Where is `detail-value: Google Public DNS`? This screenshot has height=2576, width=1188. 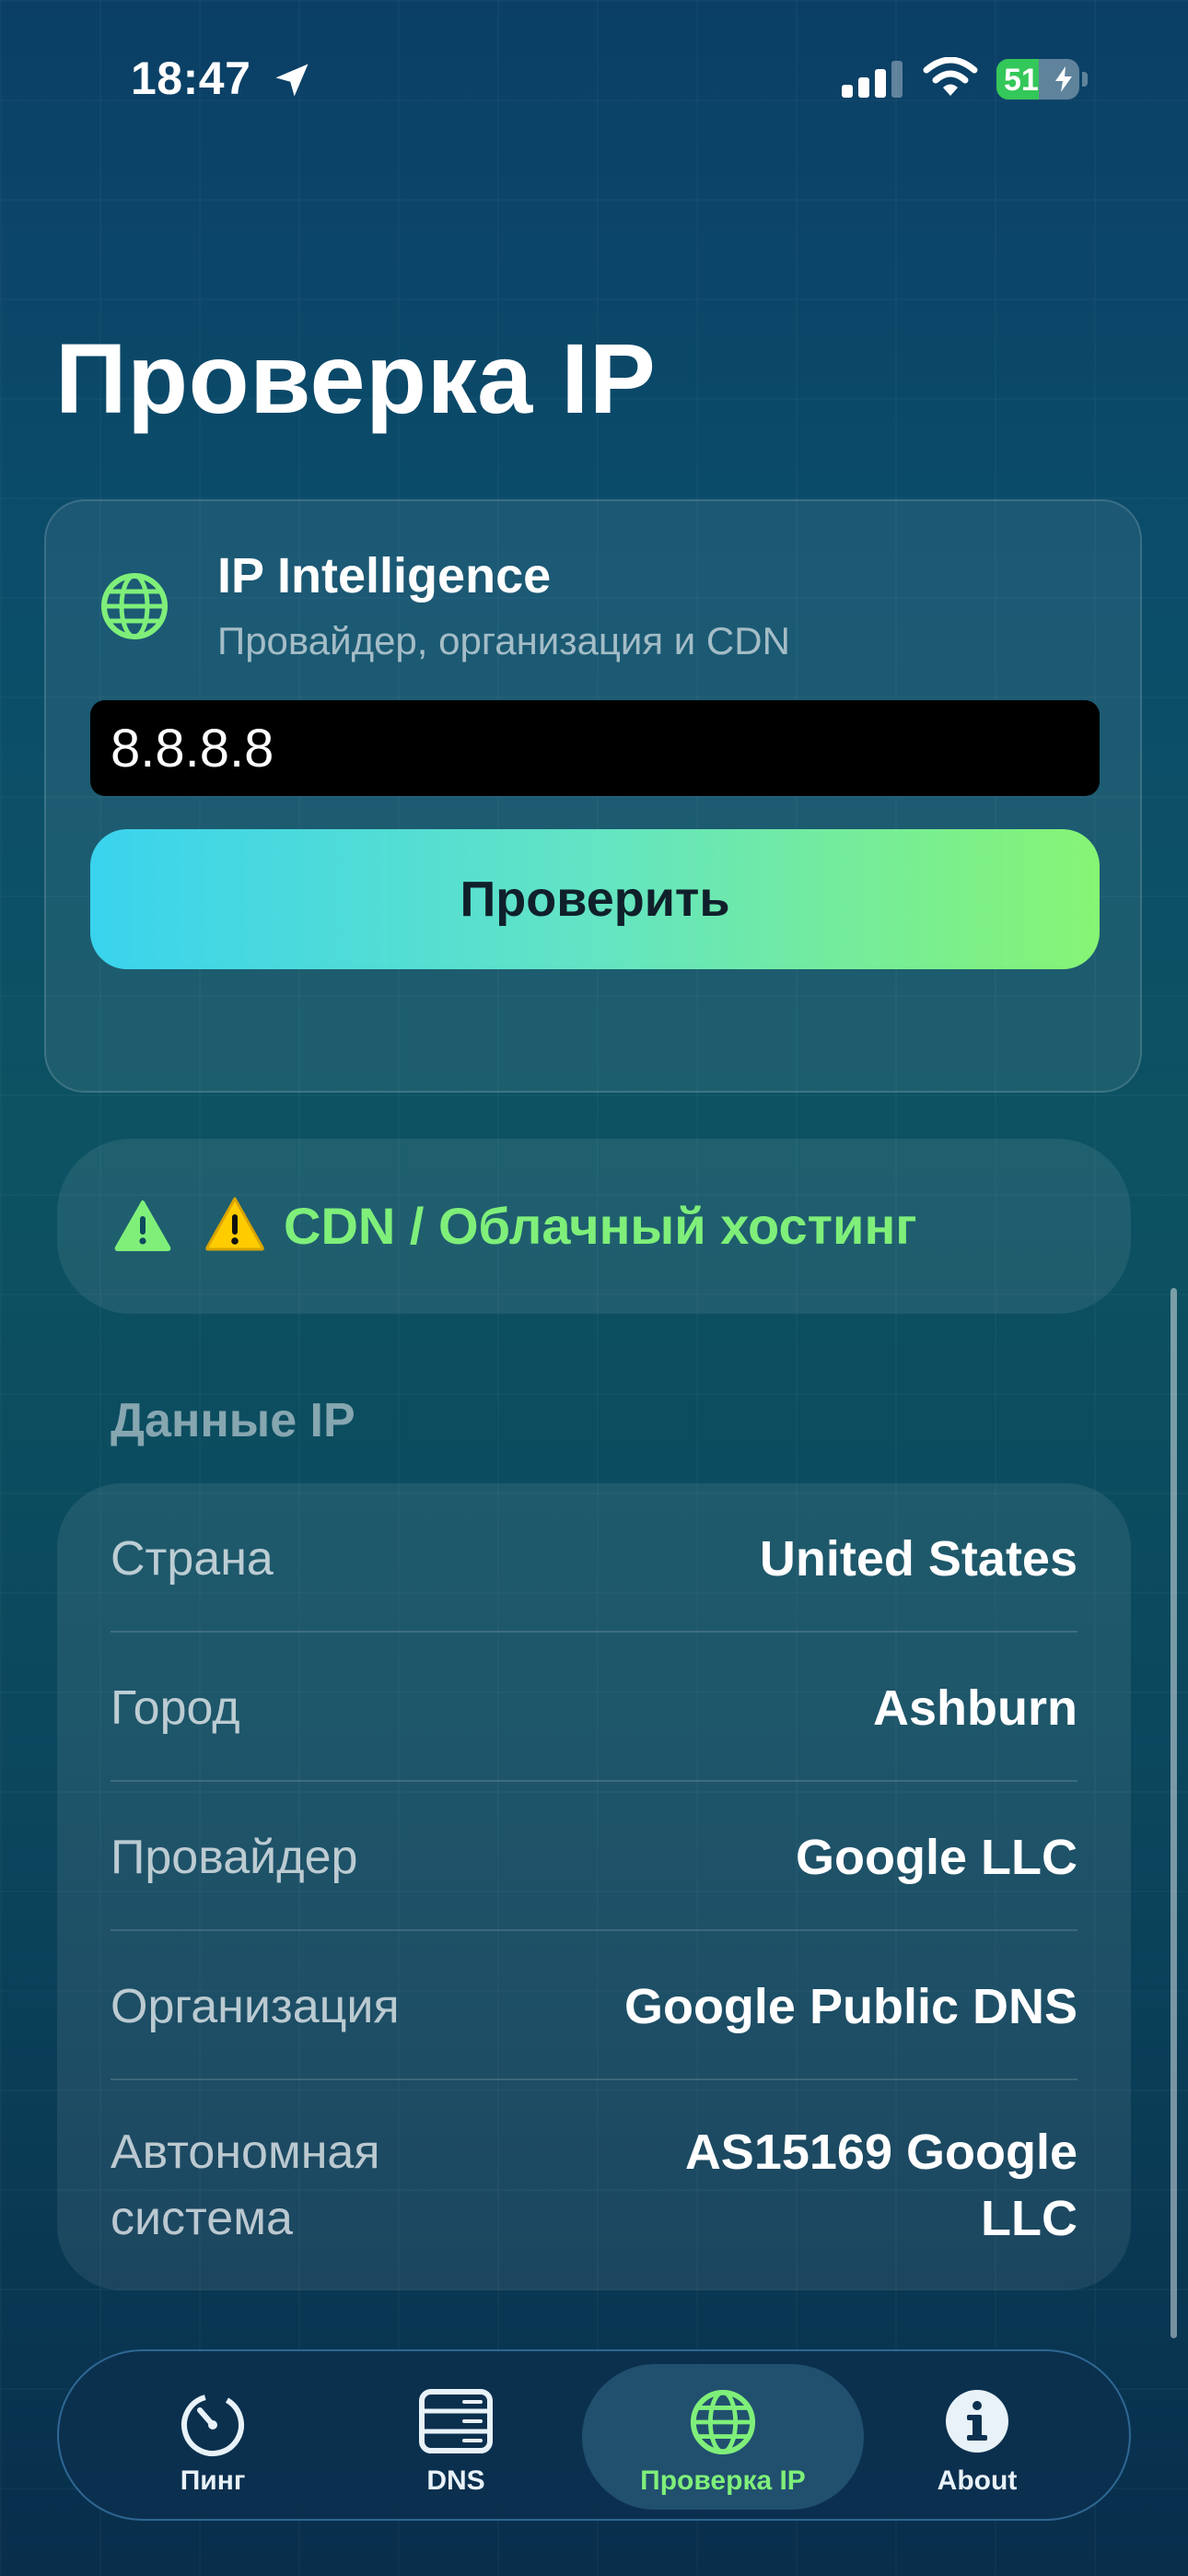
detail-value: Google Public DNS is located at coordinates (850, 2007).